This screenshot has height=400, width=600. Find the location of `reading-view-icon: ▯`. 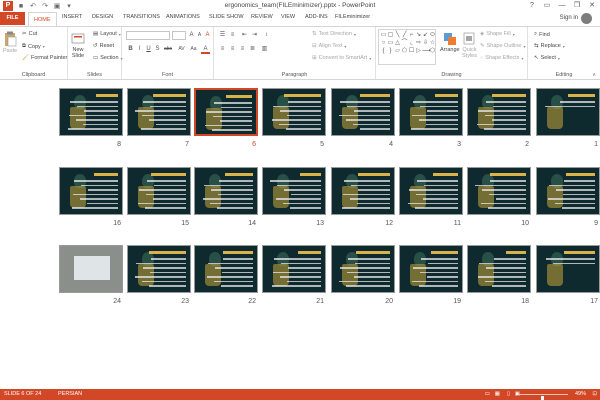

reading-view-icon: ▯ is located at coordinates (508, 394).